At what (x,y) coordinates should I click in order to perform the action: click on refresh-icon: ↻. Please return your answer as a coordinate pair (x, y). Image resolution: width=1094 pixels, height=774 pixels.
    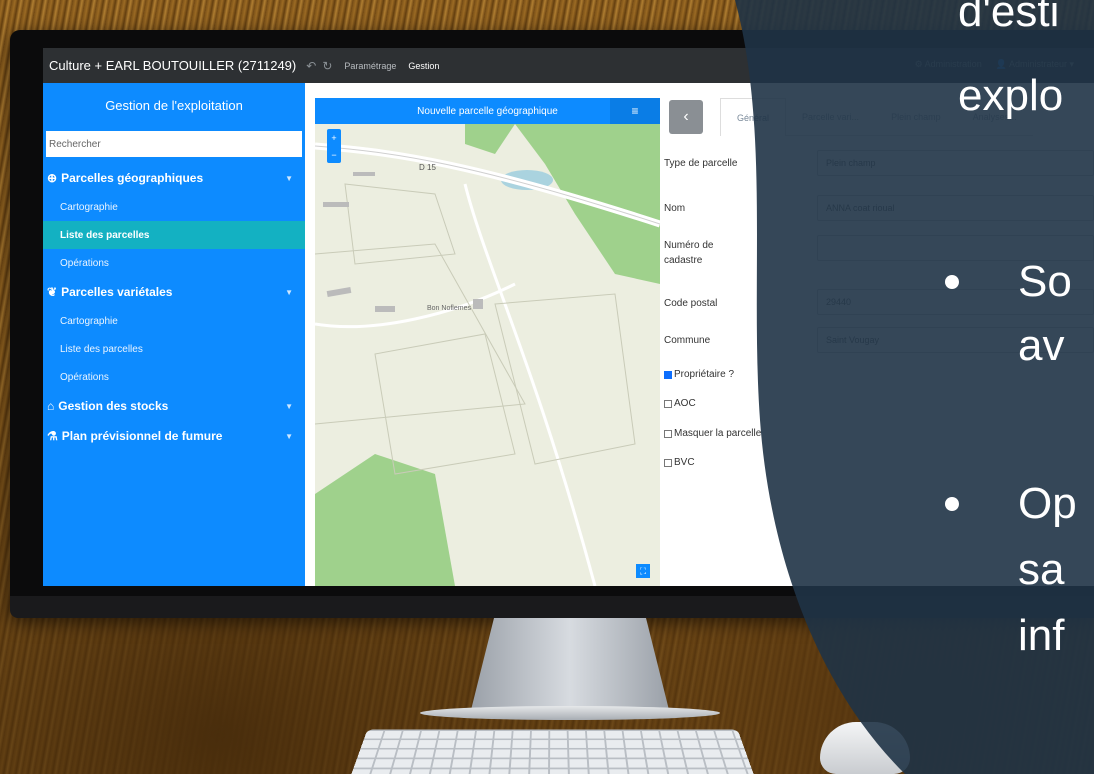
    Looking at the image, I should click on (327, 66).